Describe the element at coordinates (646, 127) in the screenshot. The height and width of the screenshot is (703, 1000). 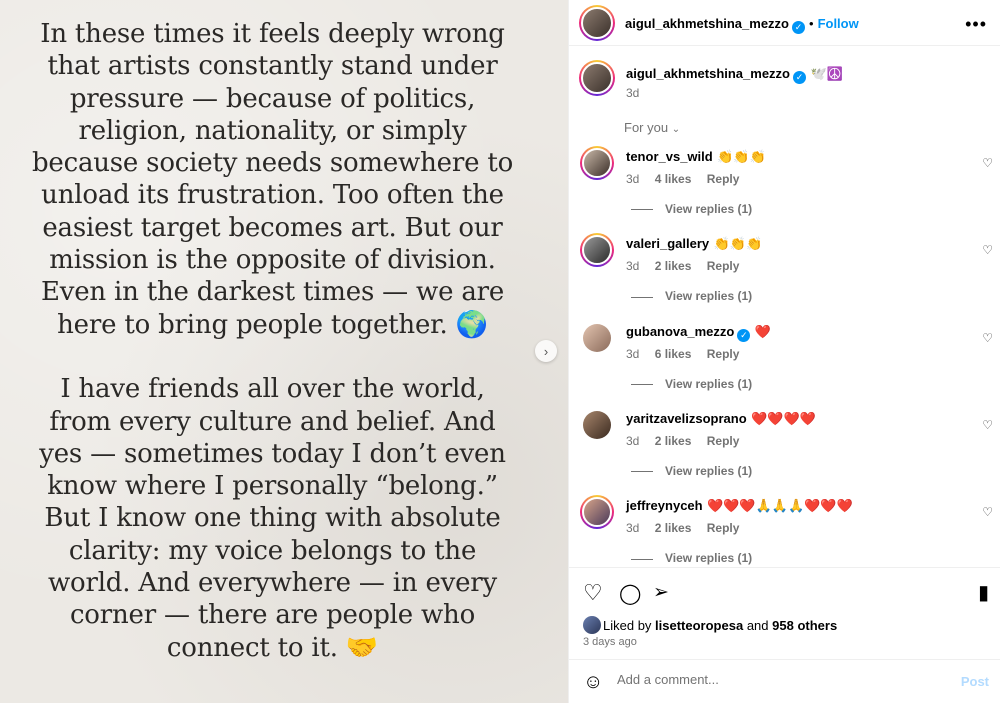
I see `comment-sort-label: For you` at that location.